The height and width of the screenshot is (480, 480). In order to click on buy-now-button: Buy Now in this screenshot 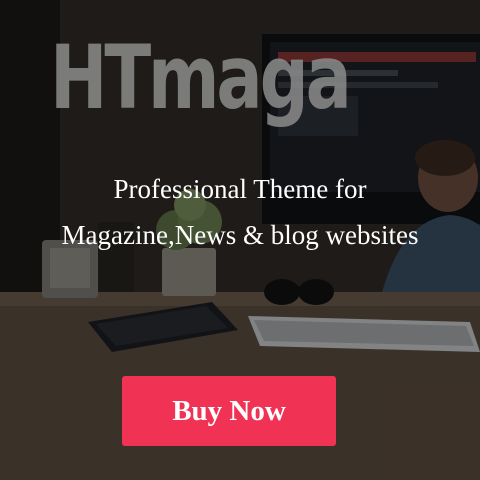, I will do `click(229, 411)`.